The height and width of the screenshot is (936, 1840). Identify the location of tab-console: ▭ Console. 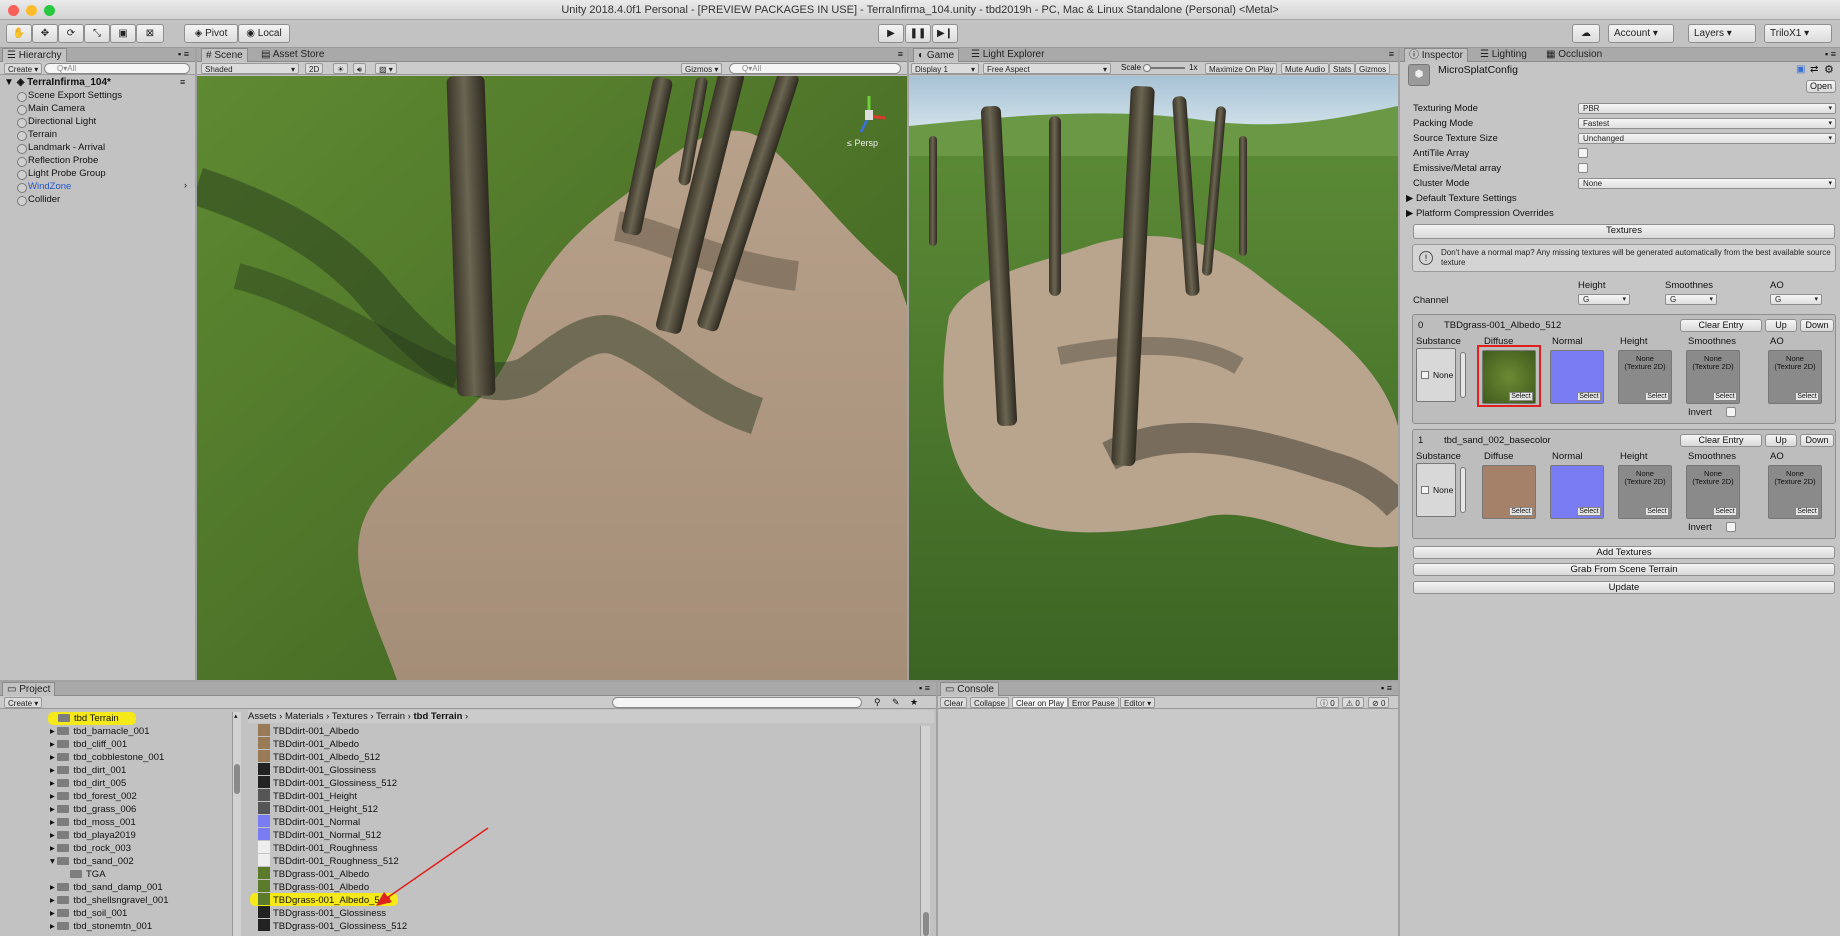
(969, 689).